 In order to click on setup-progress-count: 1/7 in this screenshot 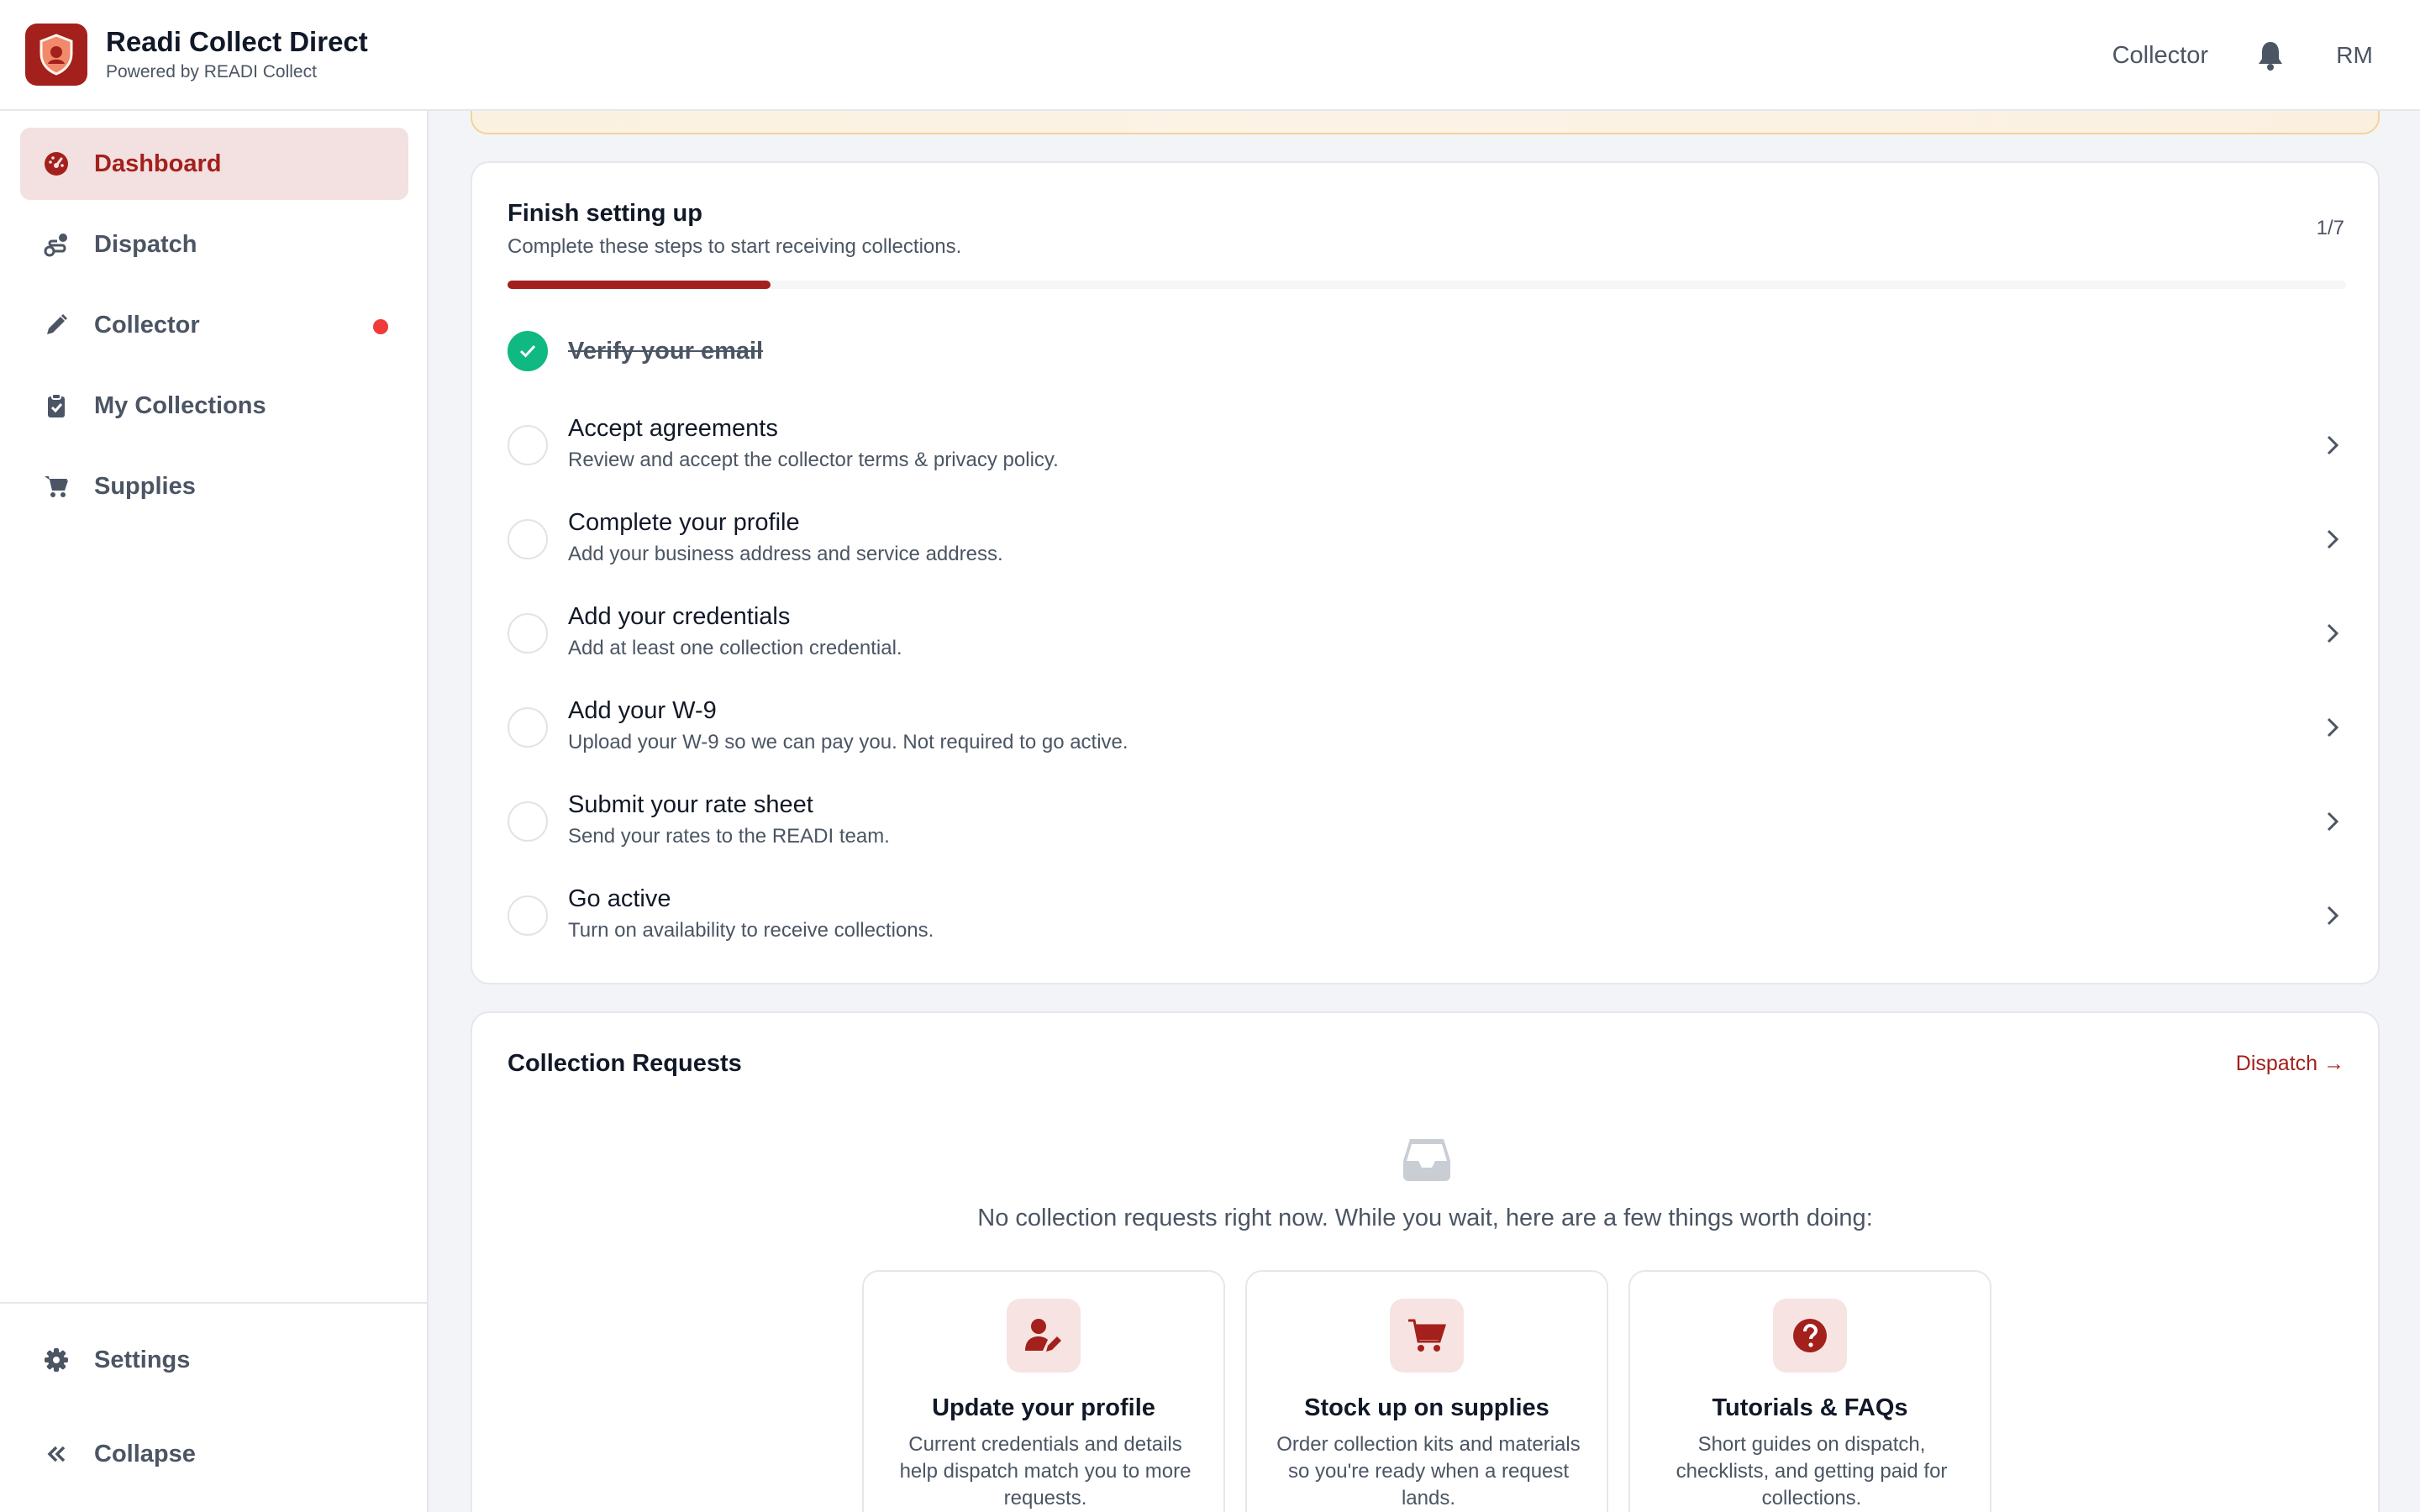, I will do `click(2330, 228)`.